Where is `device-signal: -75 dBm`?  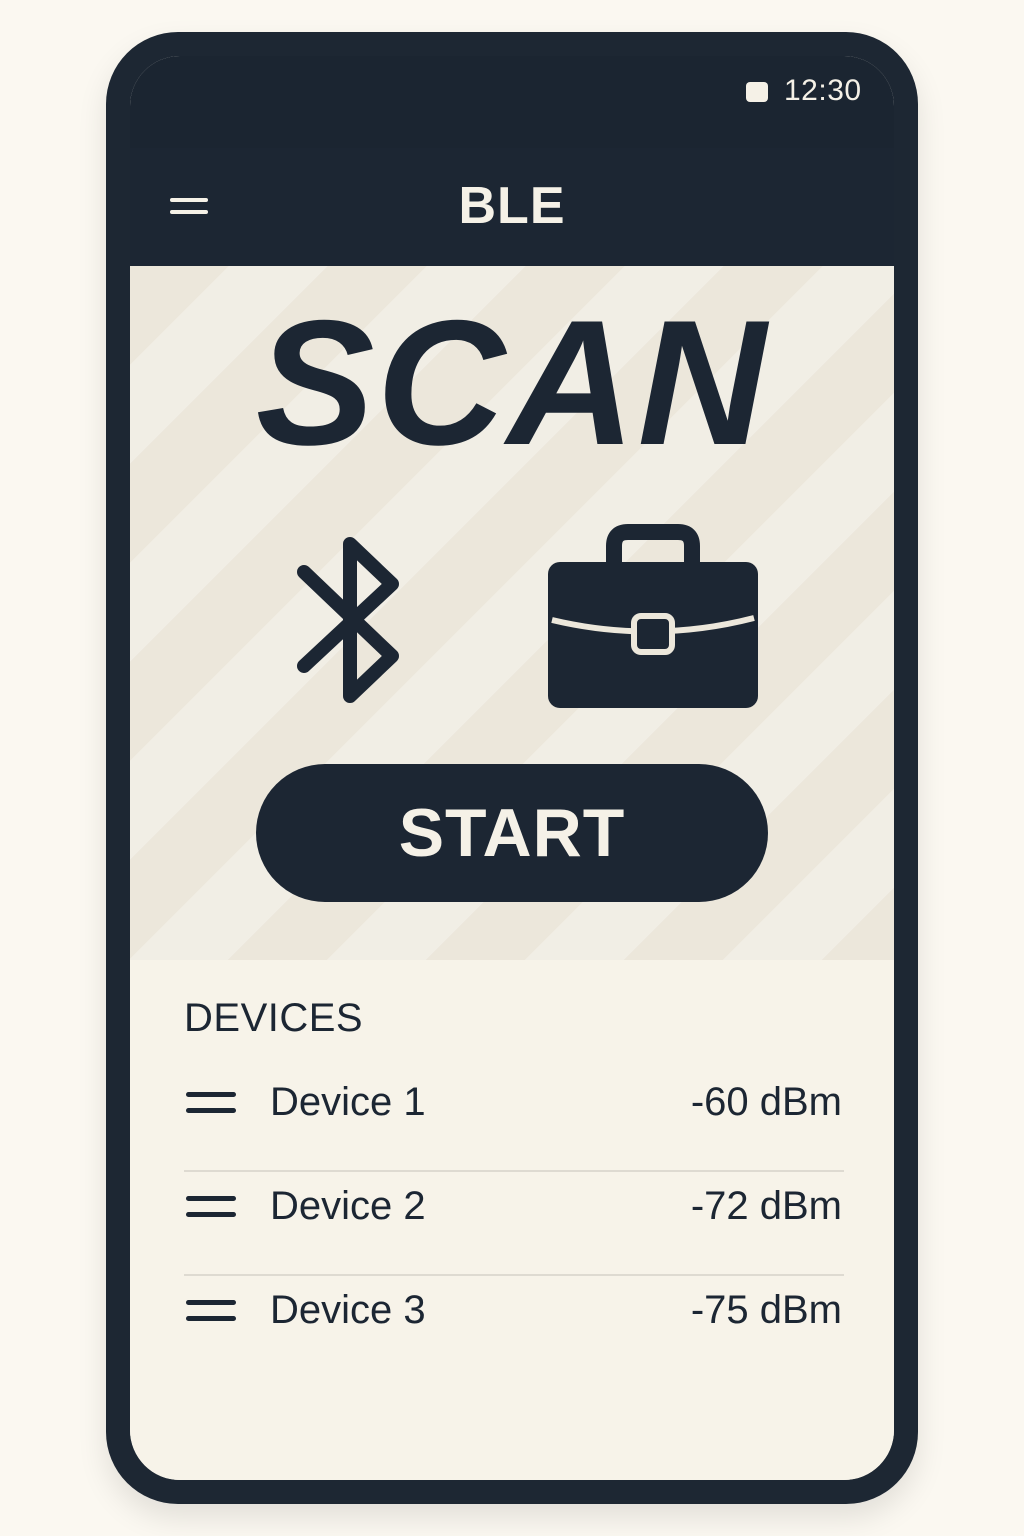 device-signal: -75 dBm is located at coordinates (766, 1310).